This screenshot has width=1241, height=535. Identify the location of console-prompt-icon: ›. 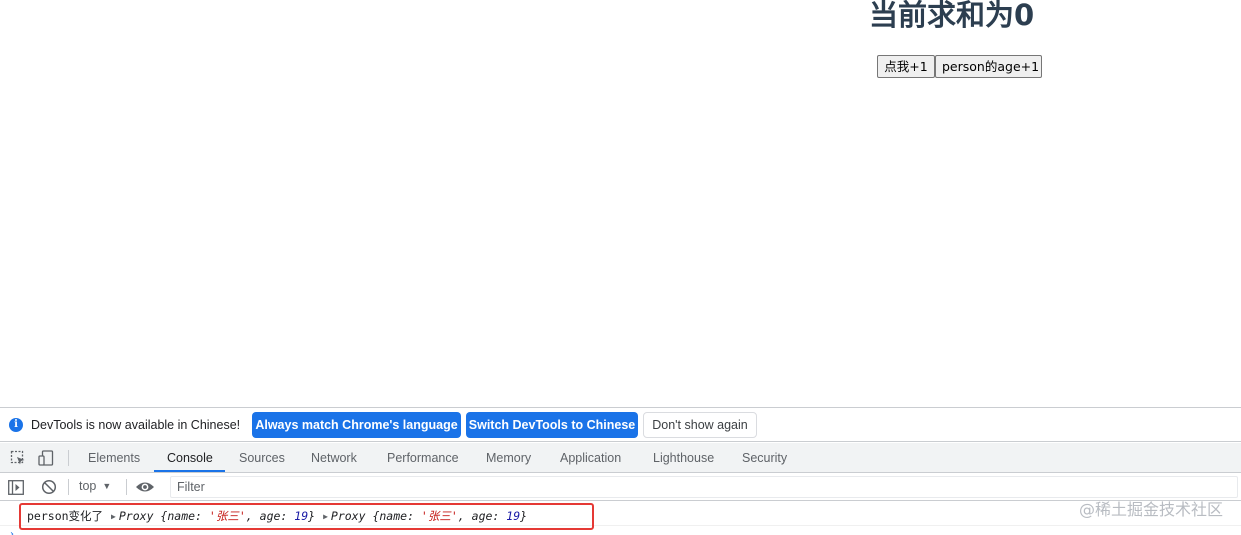
(12, 532).